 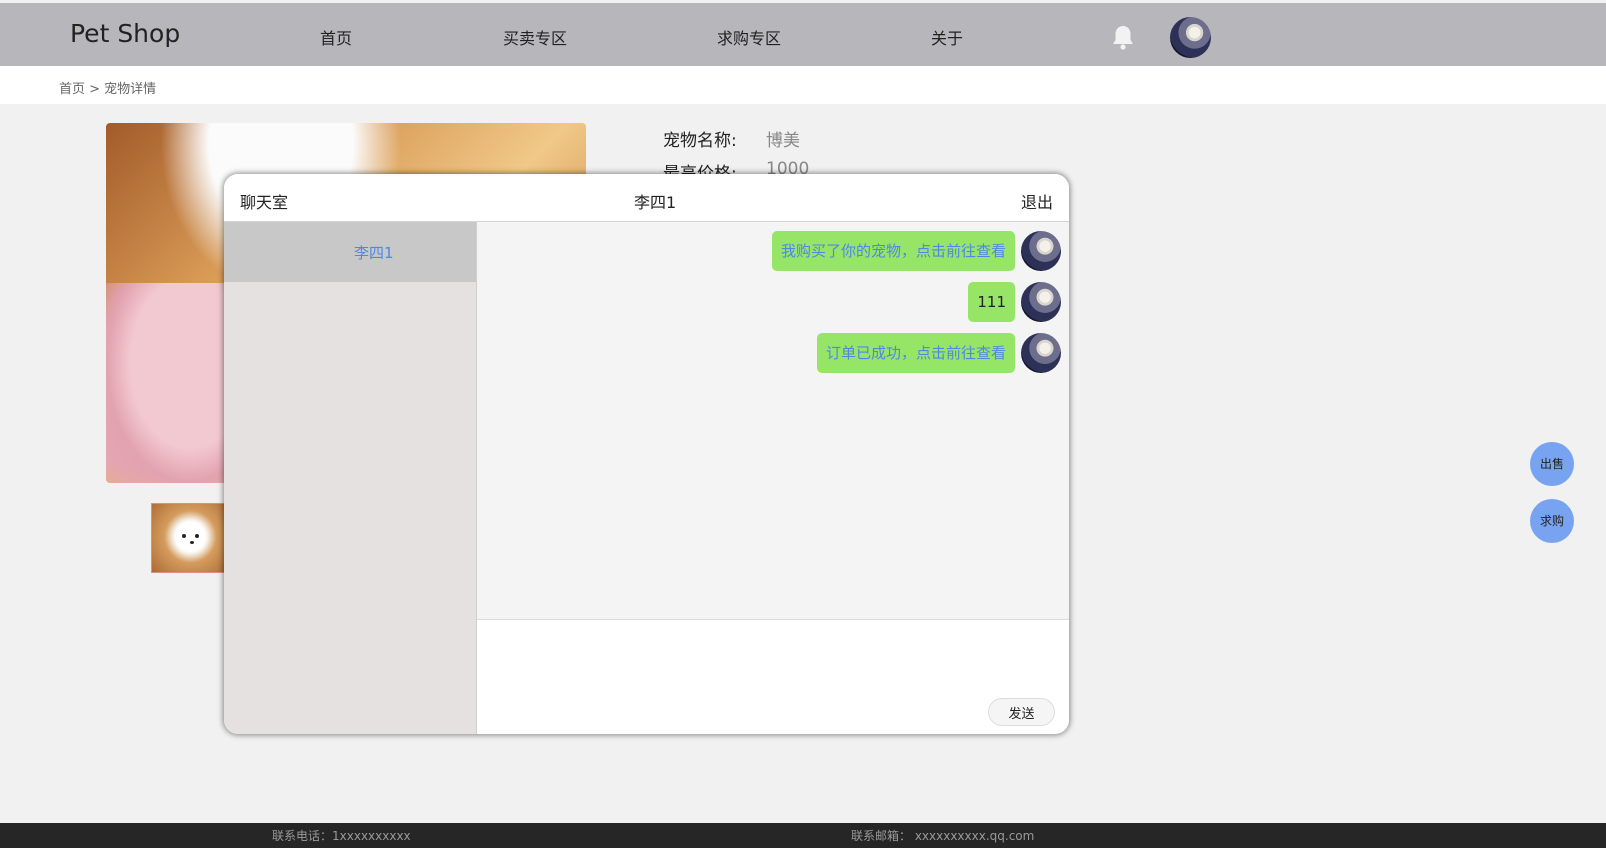 I want to click on nav-about: 关于, so click(x=947, y=37).